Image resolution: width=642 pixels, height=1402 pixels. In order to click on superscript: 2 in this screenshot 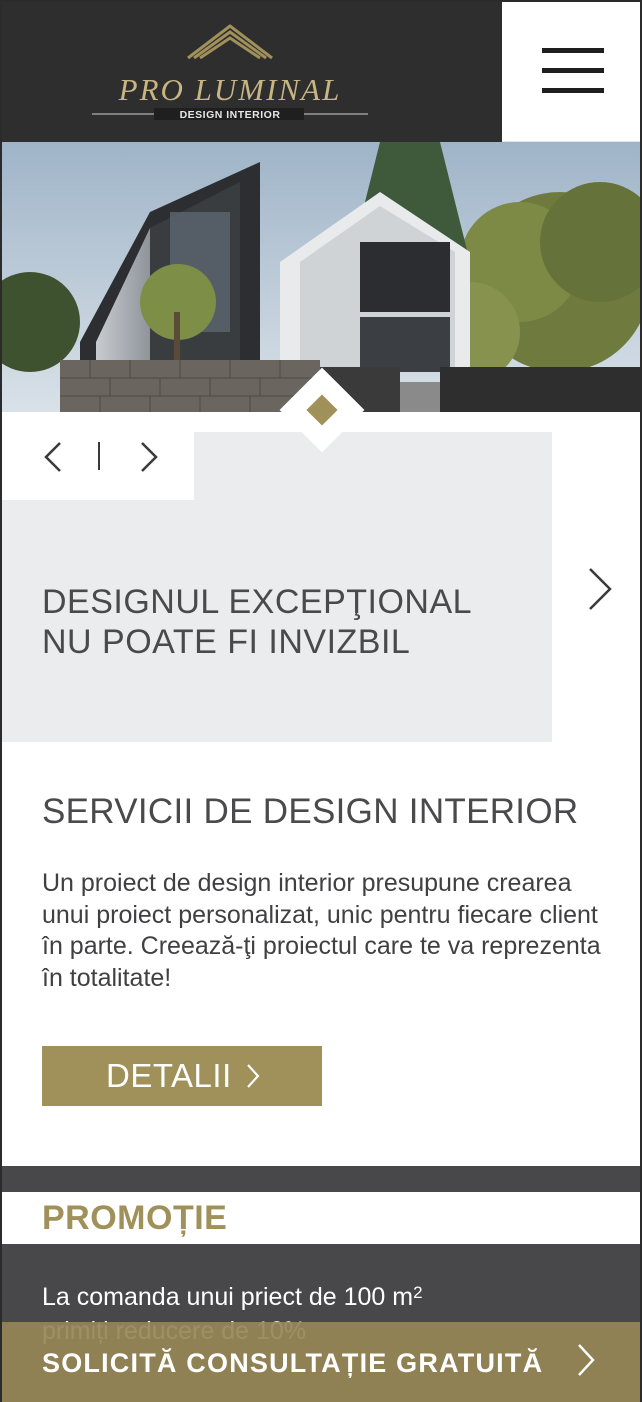, I will do `click(418, 1292)`.